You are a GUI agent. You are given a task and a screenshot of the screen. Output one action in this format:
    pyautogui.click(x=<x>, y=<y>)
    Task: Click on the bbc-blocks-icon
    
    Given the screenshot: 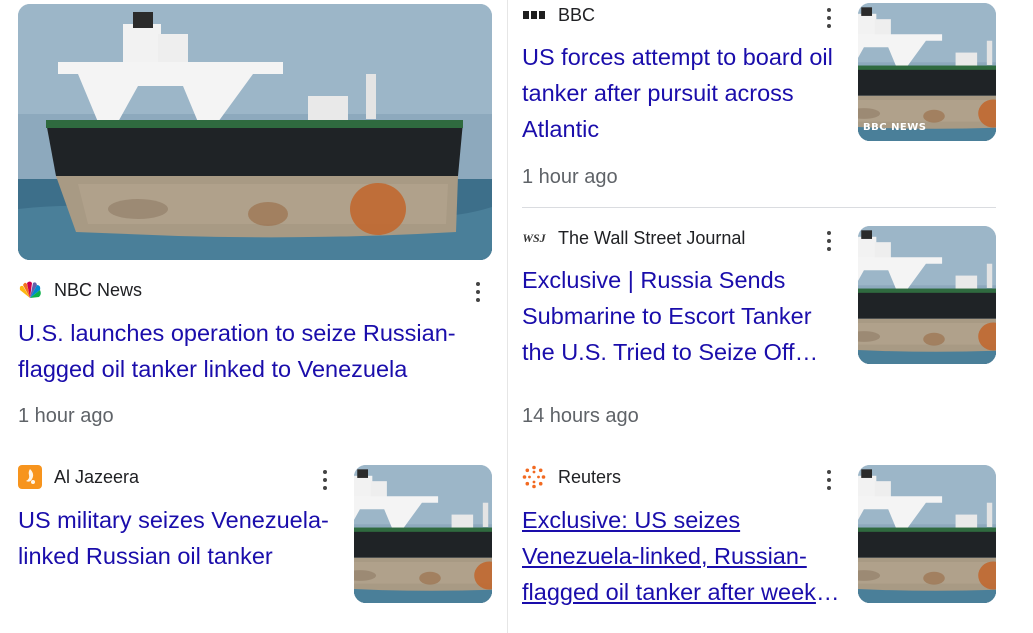 What is the action you would take?
    pyautogui.click(x=534, y=15)
    